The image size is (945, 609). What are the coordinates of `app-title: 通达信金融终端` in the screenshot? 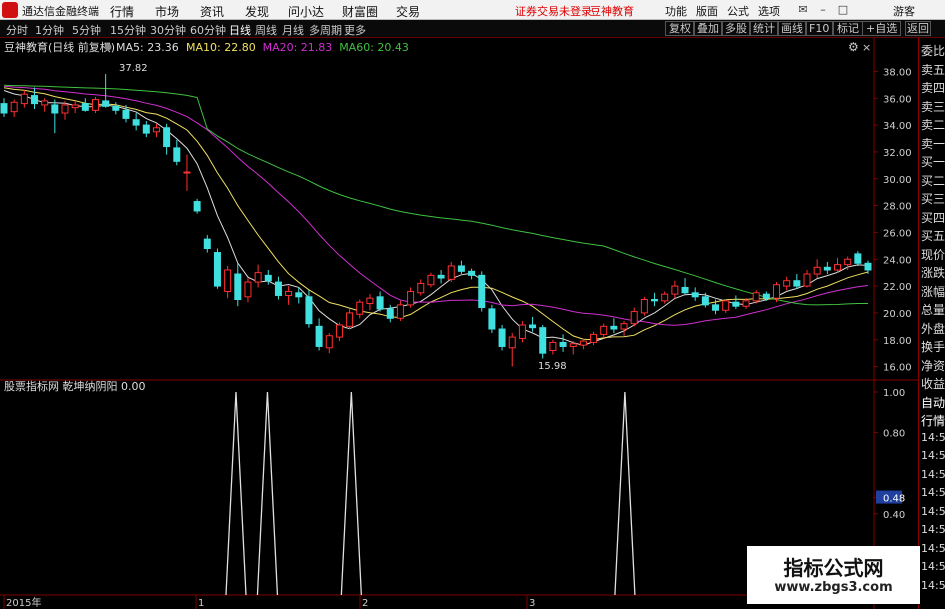 It's located at (60, 11).